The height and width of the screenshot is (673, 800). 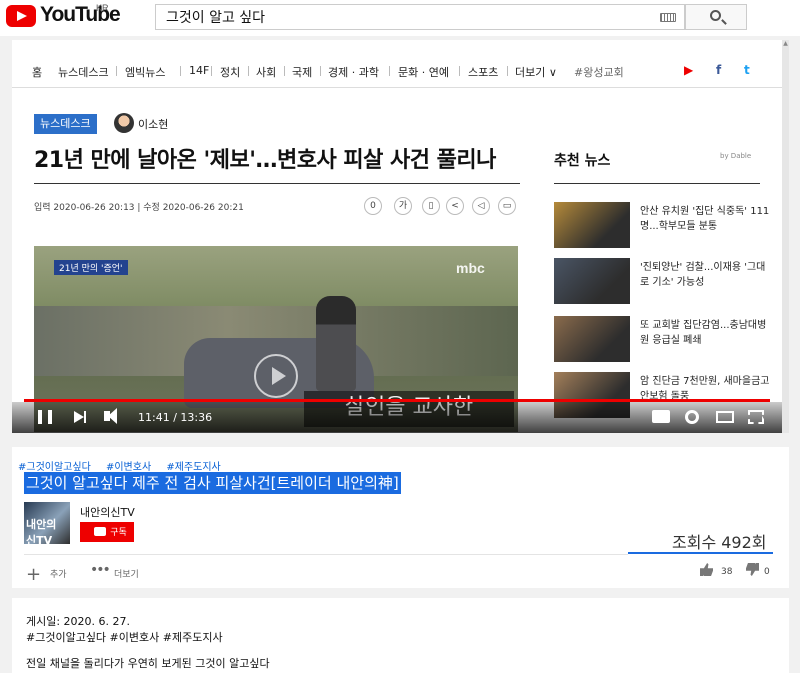 I want to click on add-icon: +, so click(x=33, y=574).